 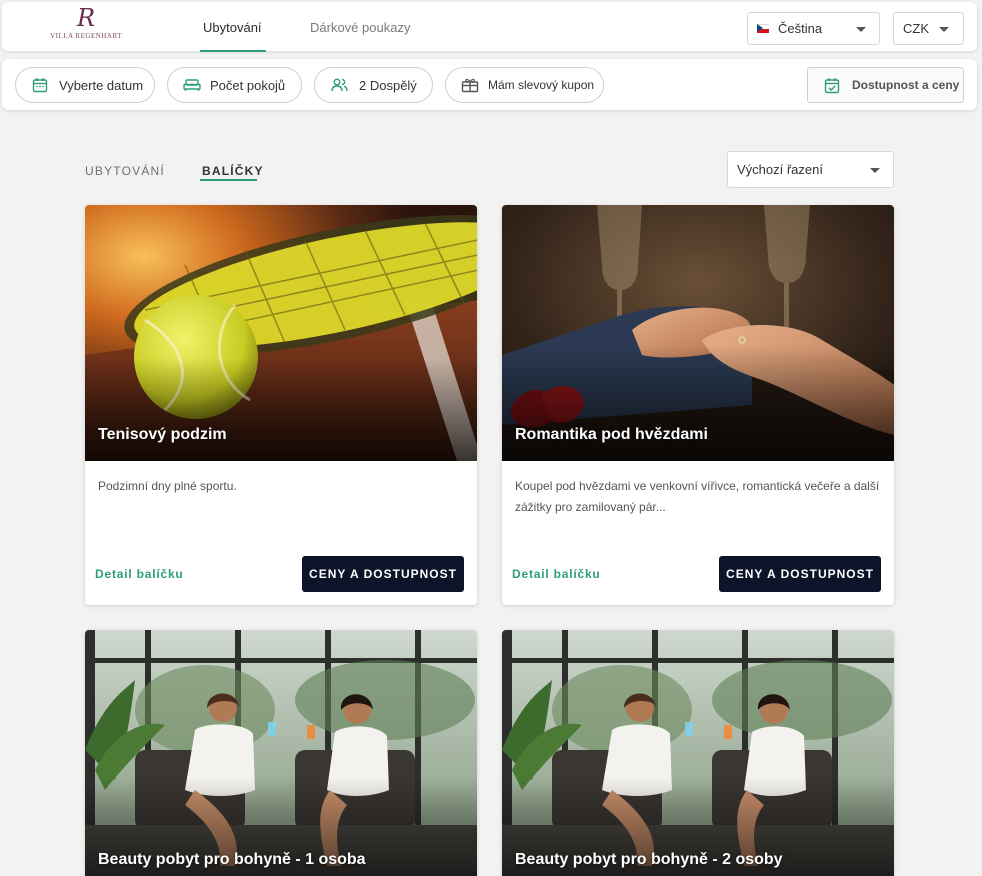 What do you see at coordinates (162, 435) in the screenshot?
I see `package-title: Tenisový podzim` at bounding box center [162, 435].